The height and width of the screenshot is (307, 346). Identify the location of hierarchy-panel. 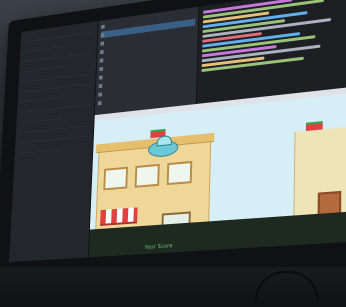
(147, 61).